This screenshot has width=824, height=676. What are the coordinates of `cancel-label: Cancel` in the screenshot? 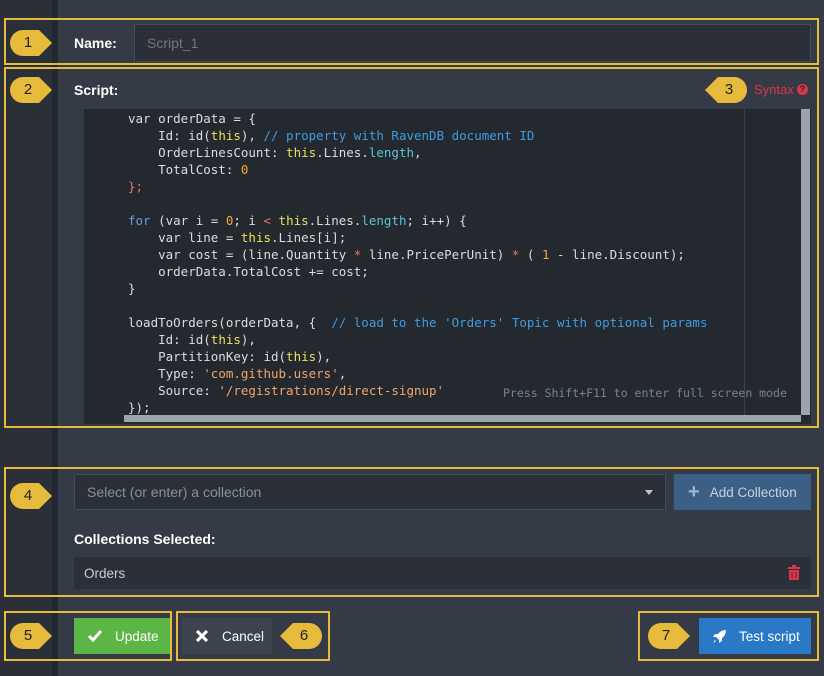 It's located at (243, 636).